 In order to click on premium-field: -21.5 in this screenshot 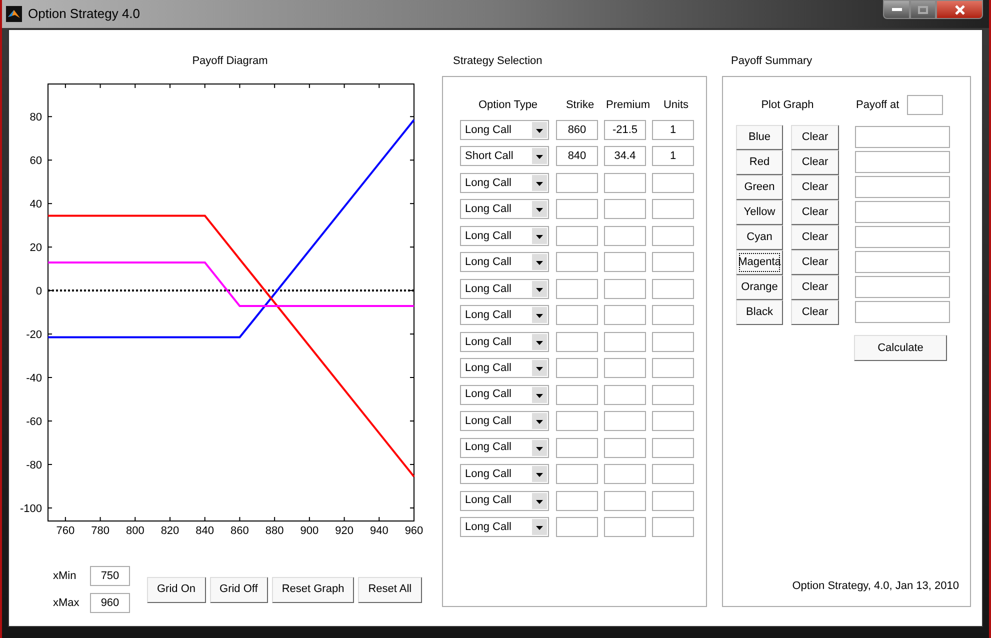, I will do `click(625, 130)`.